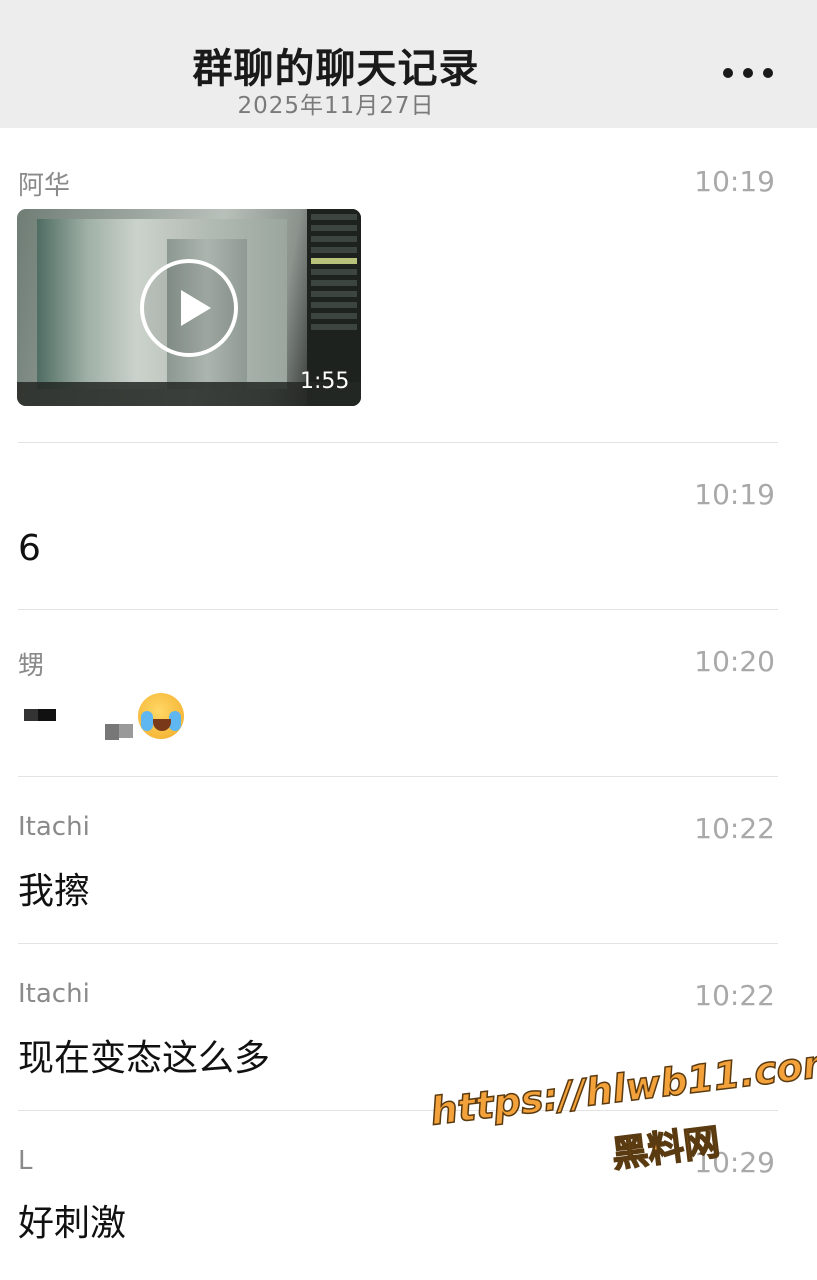 The width and height of the screenshot is (817, 1280). I want to click on sender-name: L, so click(25, 1161).